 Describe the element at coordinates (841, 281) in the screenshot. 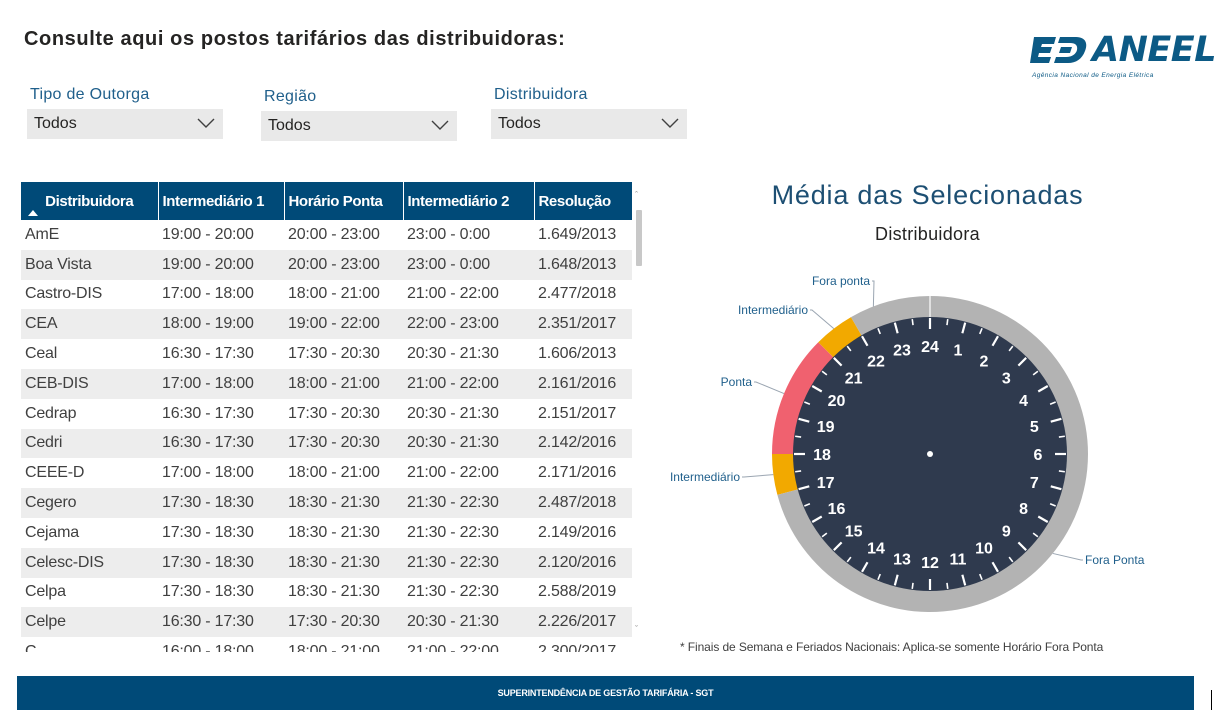

I see `gauge-callout-label: Fora ponta` at that location.